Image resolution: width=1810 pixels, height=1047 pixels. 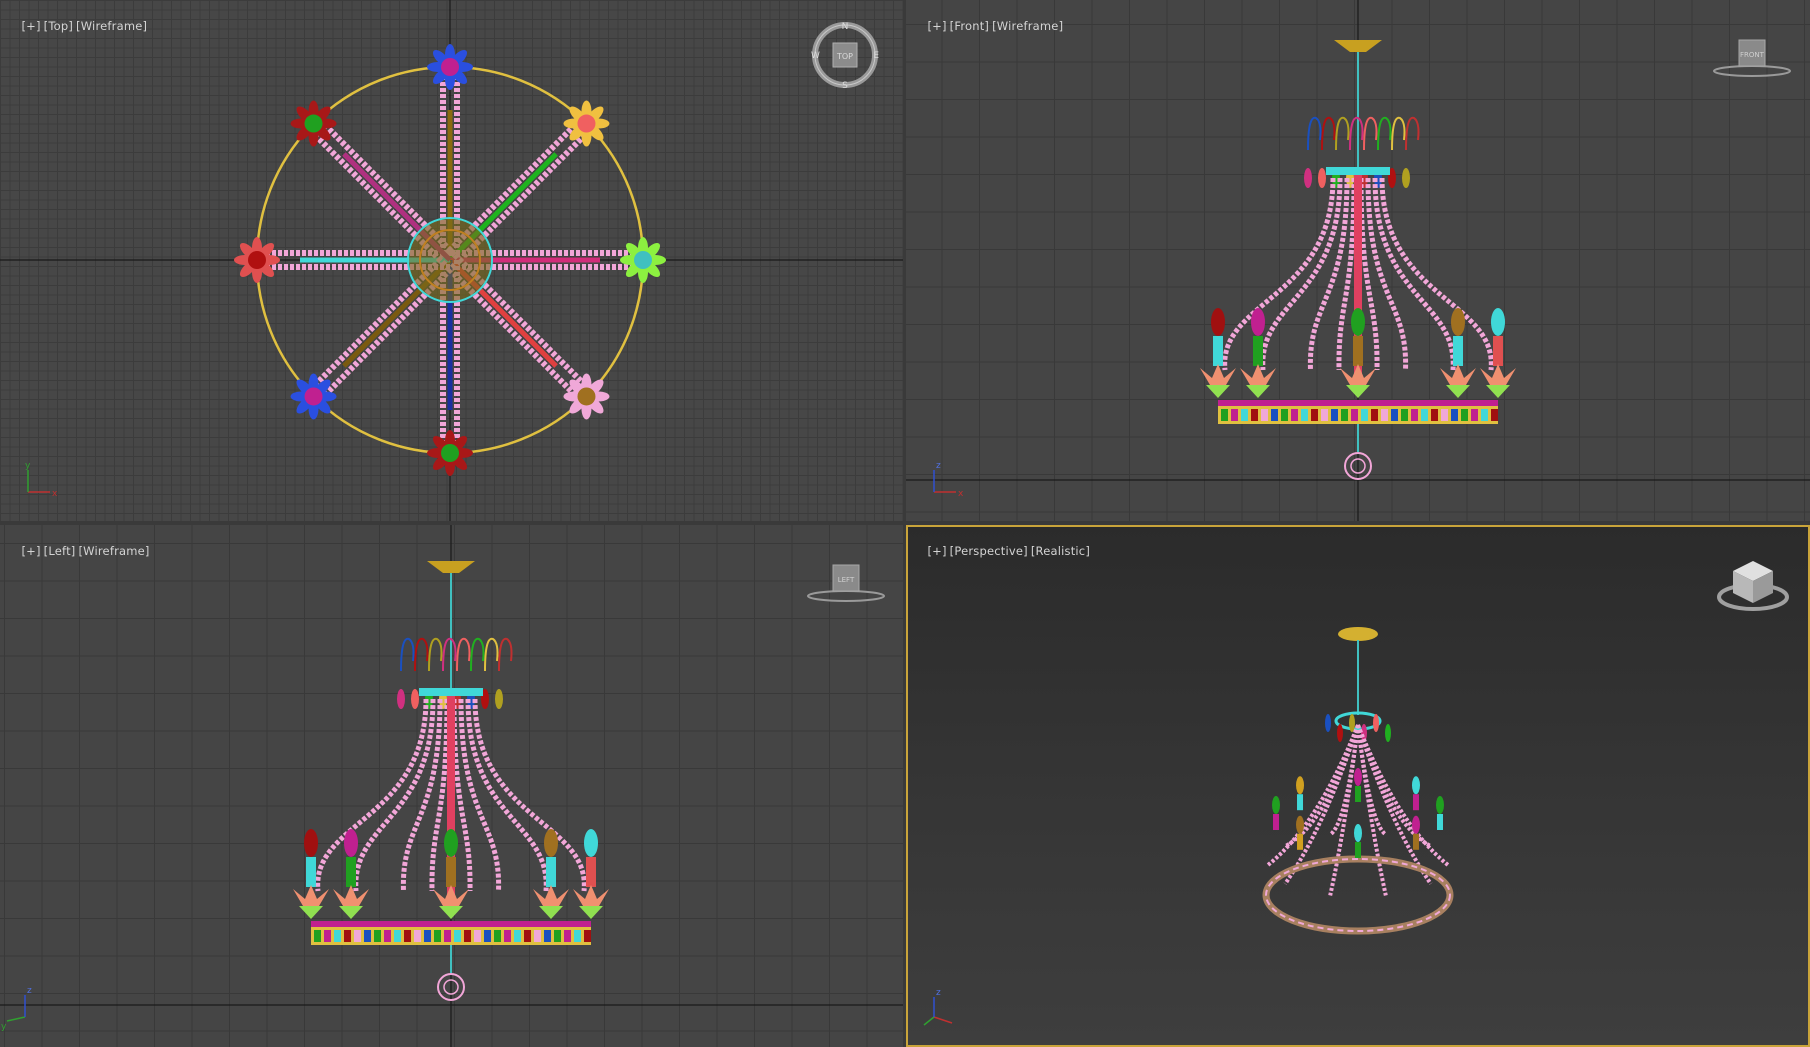 I want to click on viewcube-icon: LEFT, so click(x=846, y=585).